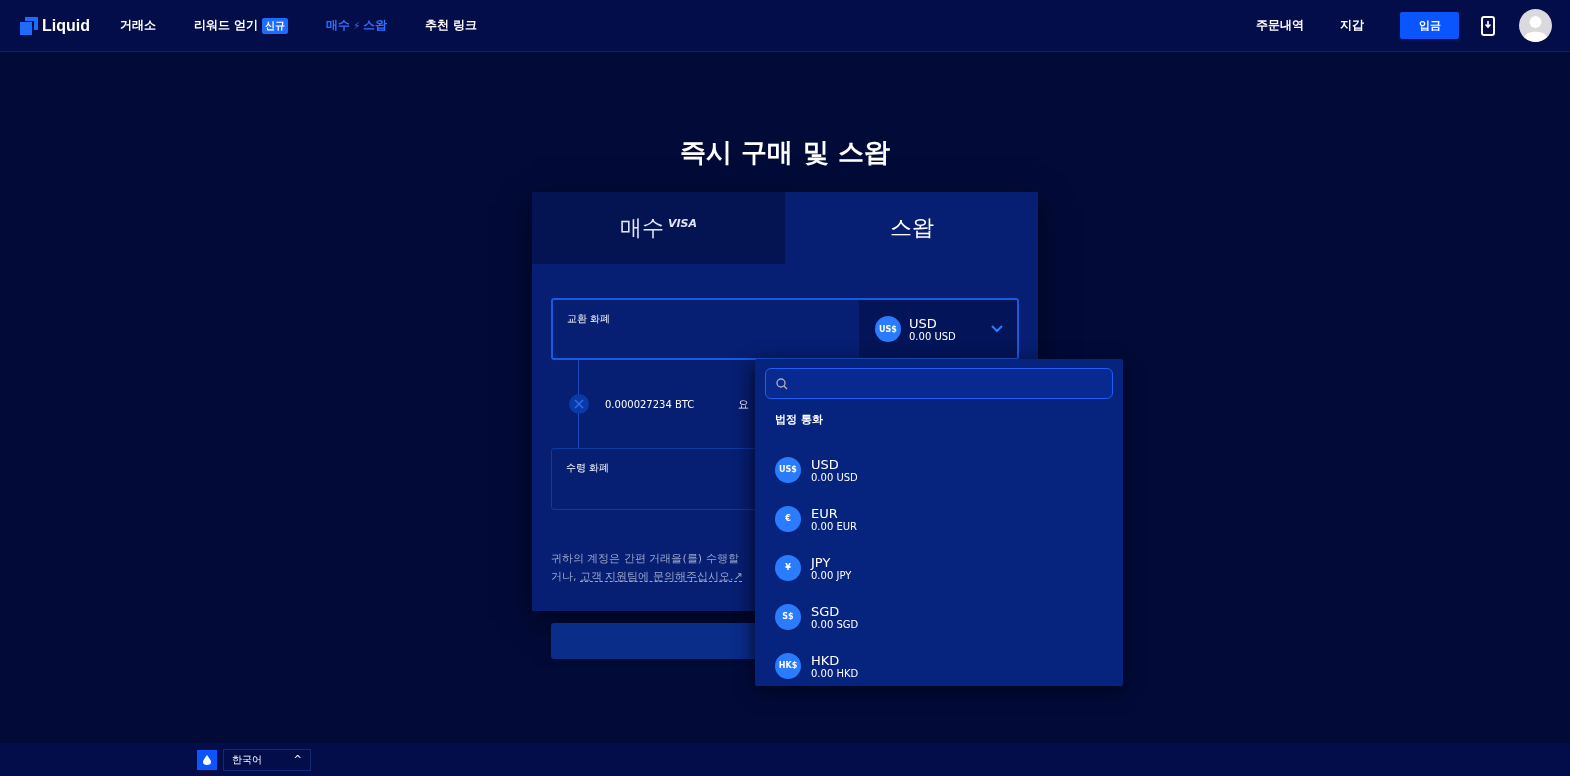  I want to click on deposit-button: 입금, so click(1429, 25).